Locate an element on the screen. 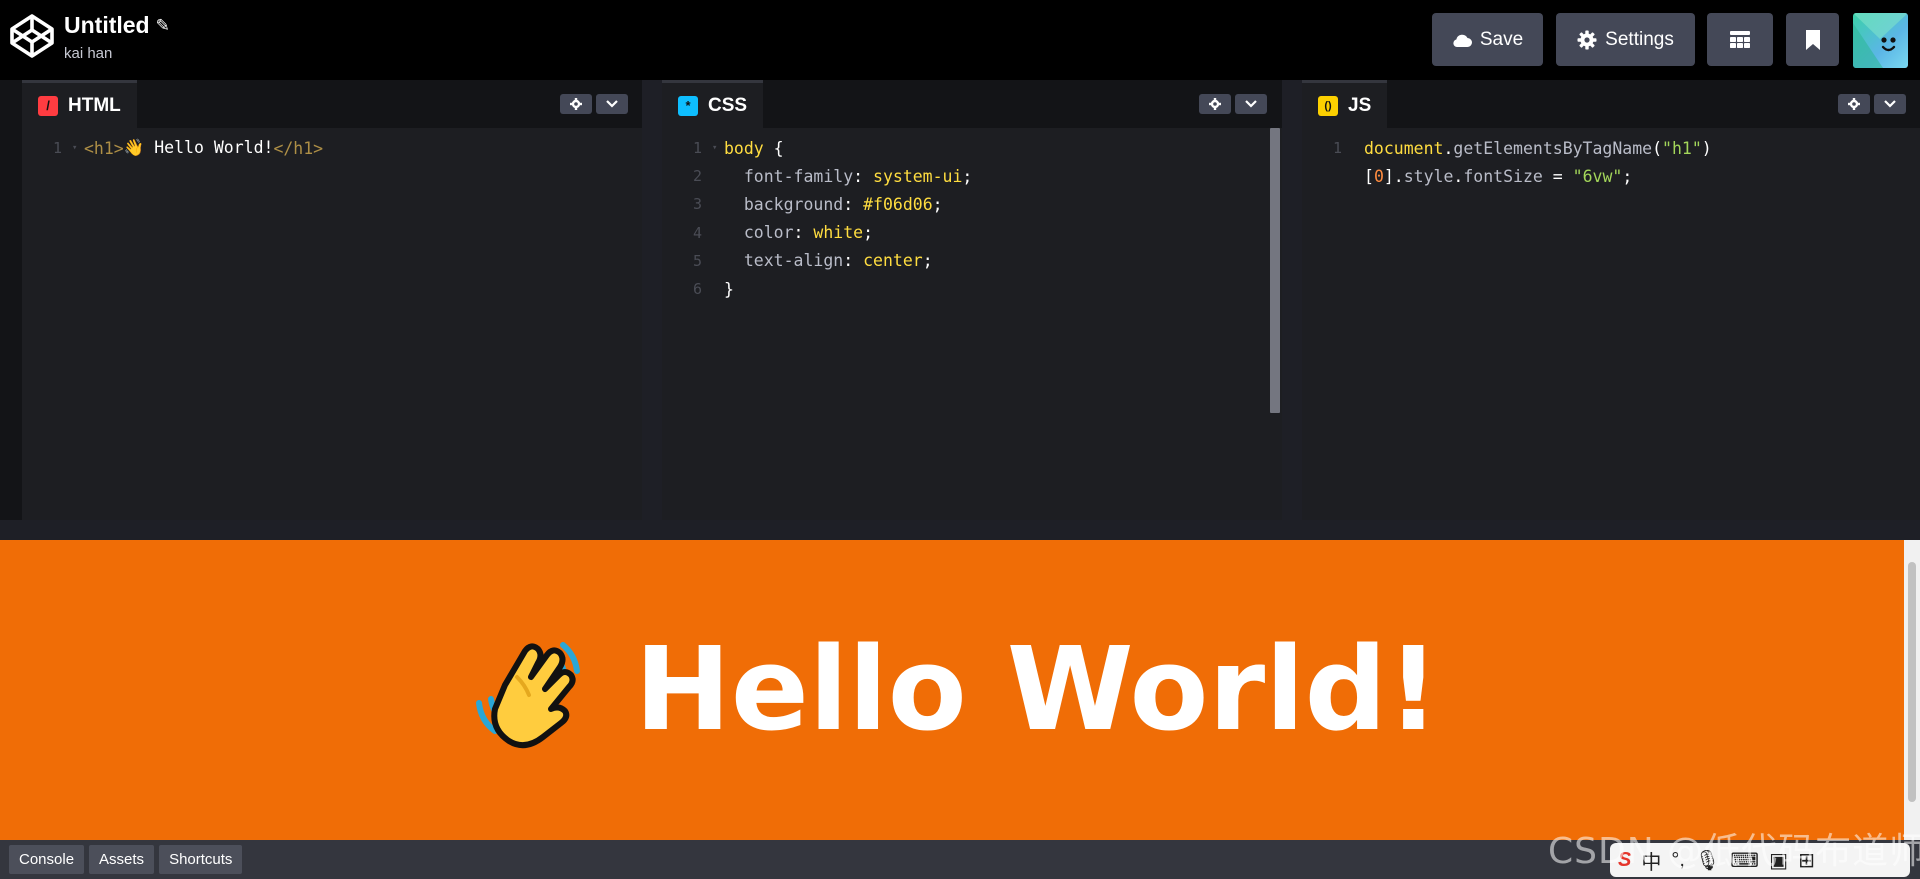 The image size is (1920, 879). pen-title-block: Untitled ✎ kai han is located at coordinates (117, 37).